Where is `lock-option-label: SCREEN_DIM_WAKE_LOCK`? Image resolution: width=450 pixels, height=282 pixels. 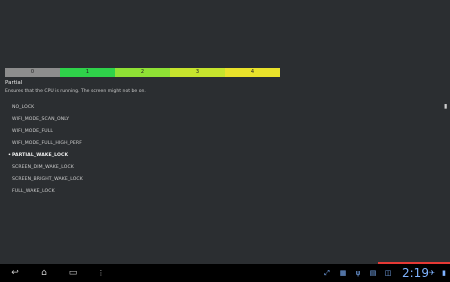 lock-option-label: SCREEN_DIM_WAKE_LOCK is located at coordinates (43, 167).